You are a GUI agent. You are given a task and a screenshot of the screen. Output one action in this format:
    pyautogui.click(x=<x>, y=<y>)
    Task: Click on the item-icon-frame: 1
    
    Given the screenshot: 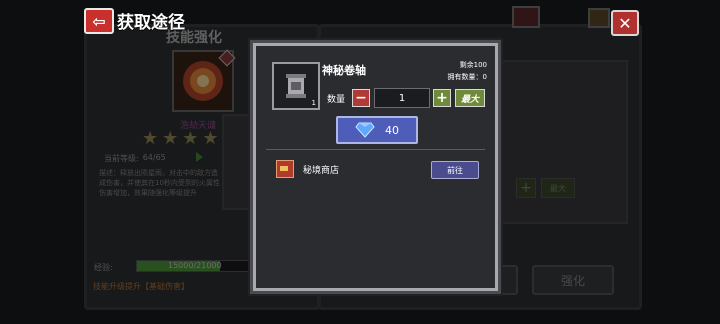 What is the action you would take?
    pyautogui.click(x=296, y=86)
    